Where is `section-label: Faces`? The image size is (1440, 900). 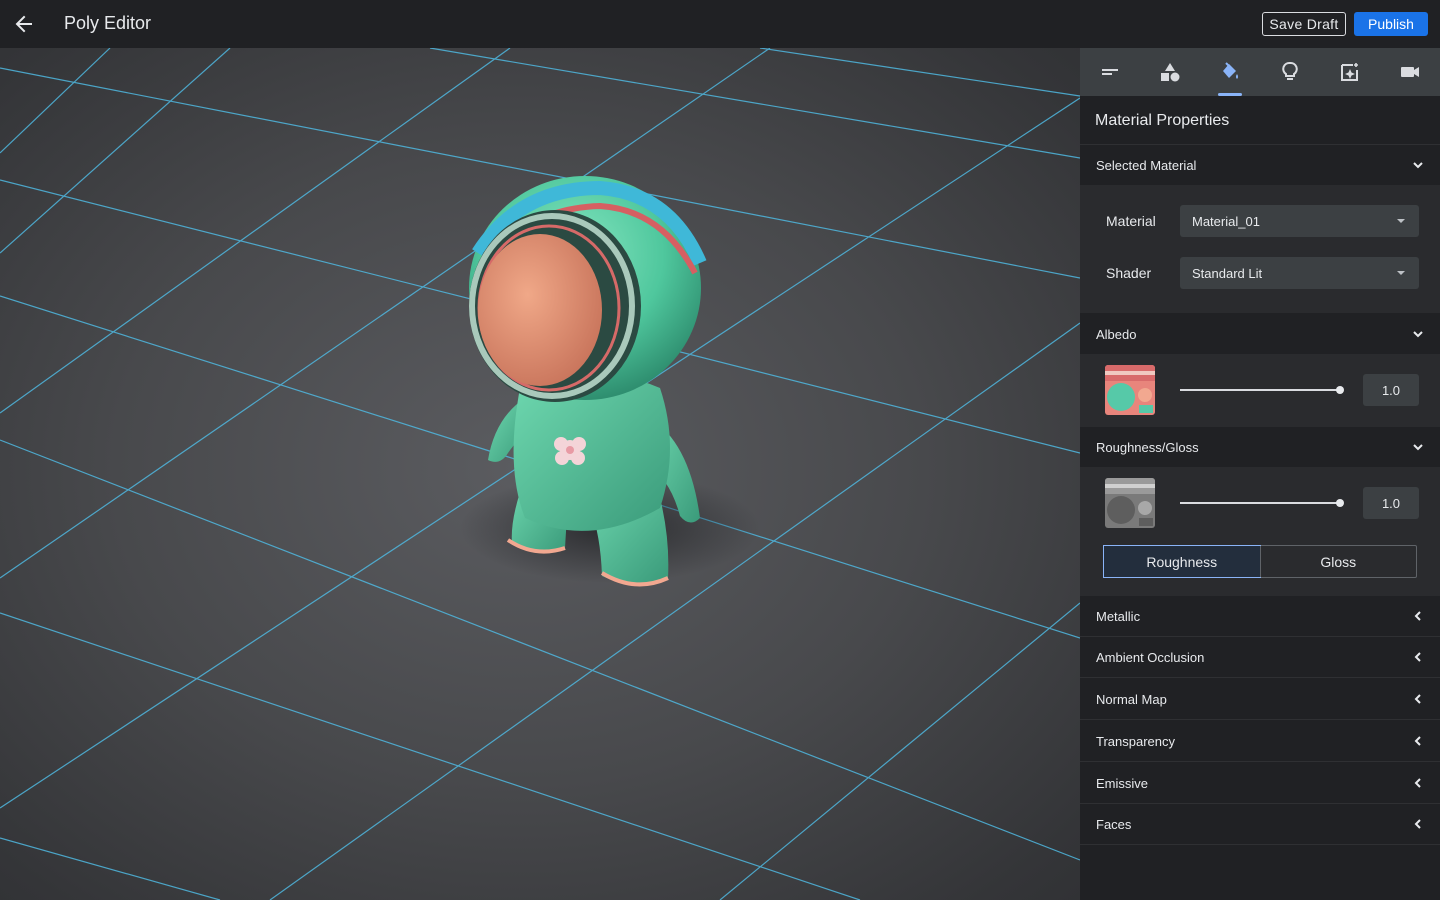
section-label: Faces is located at coordinates (1114, 824).